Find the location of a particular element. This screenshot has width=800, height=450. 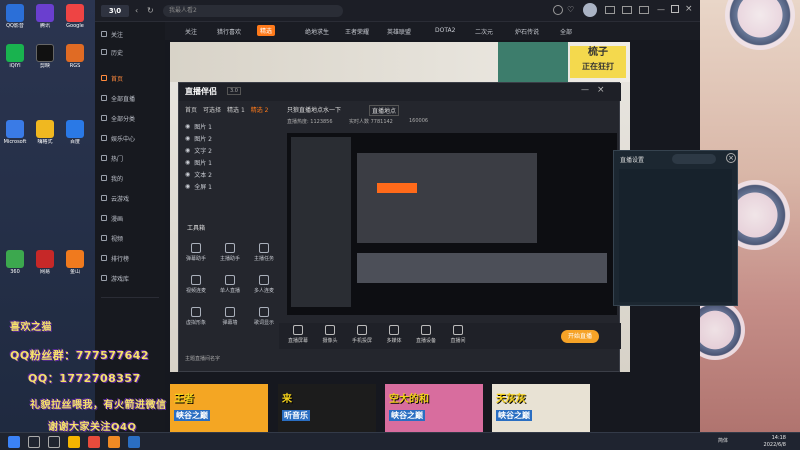

layer-item: ◉ 文字 2 is located at coordinates (229, 150).